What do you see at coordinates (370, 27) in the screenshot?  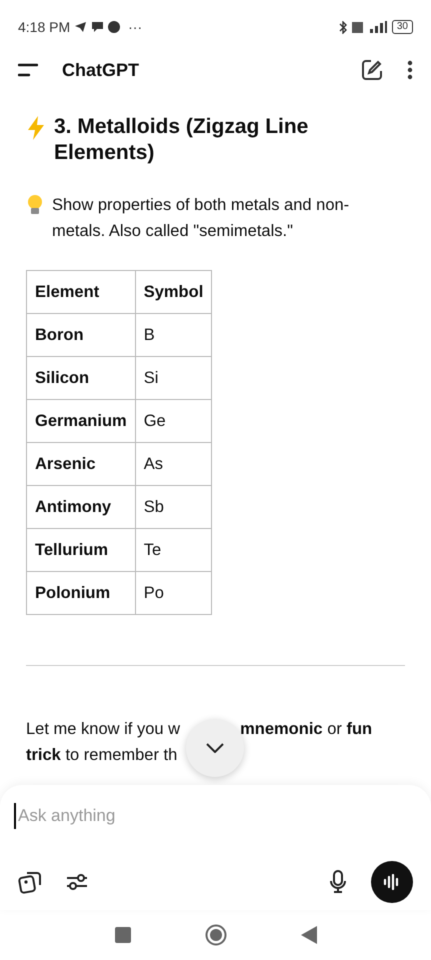 I see `signal-icon` at bounding box center [370, 27].